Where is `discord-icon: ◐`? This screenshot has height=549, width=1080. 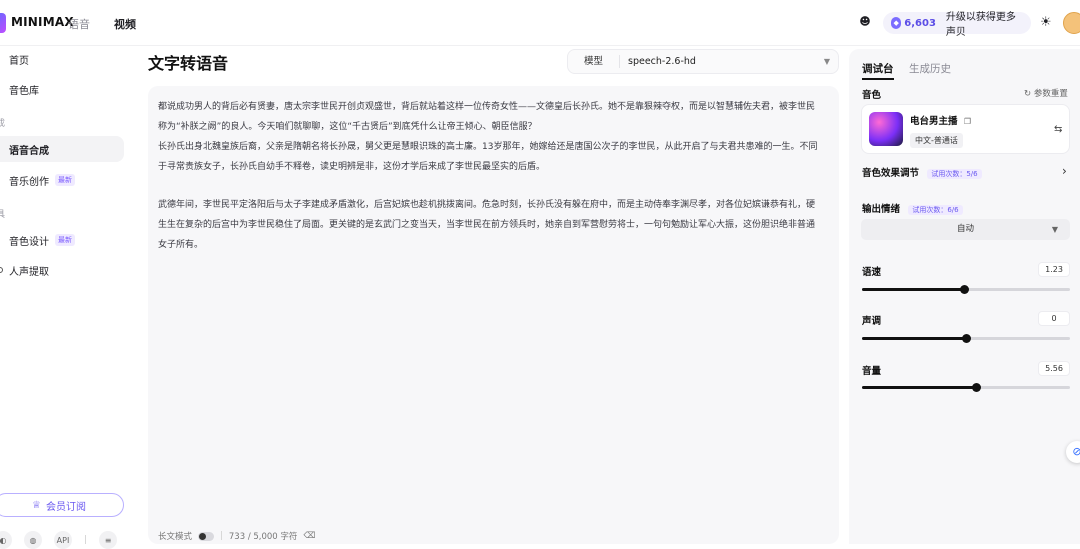
discord-icon: ◐ is located at coordinates (6, 540).